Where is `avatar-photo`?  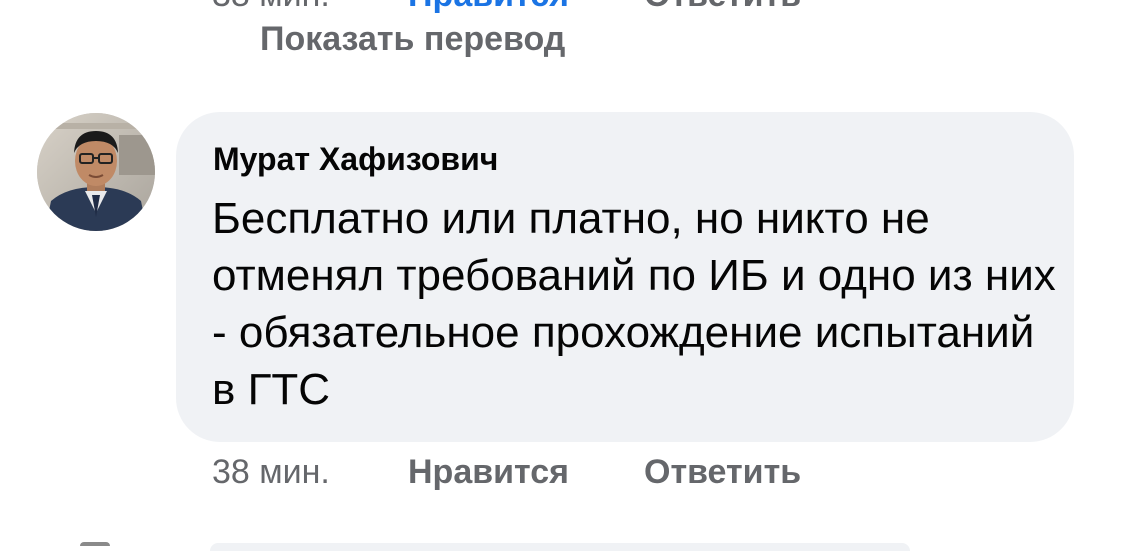
avatar-photo is located at coordinates (96, 172).